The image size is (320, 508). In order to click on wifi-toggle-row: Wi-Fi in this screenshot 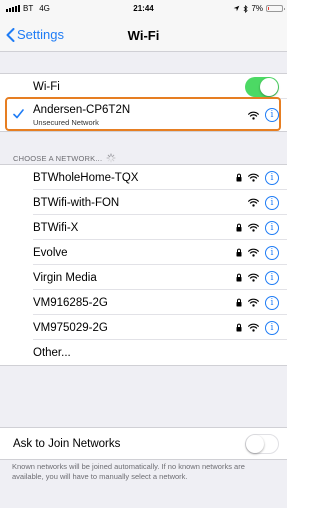, I will do `click(143, 86)`.